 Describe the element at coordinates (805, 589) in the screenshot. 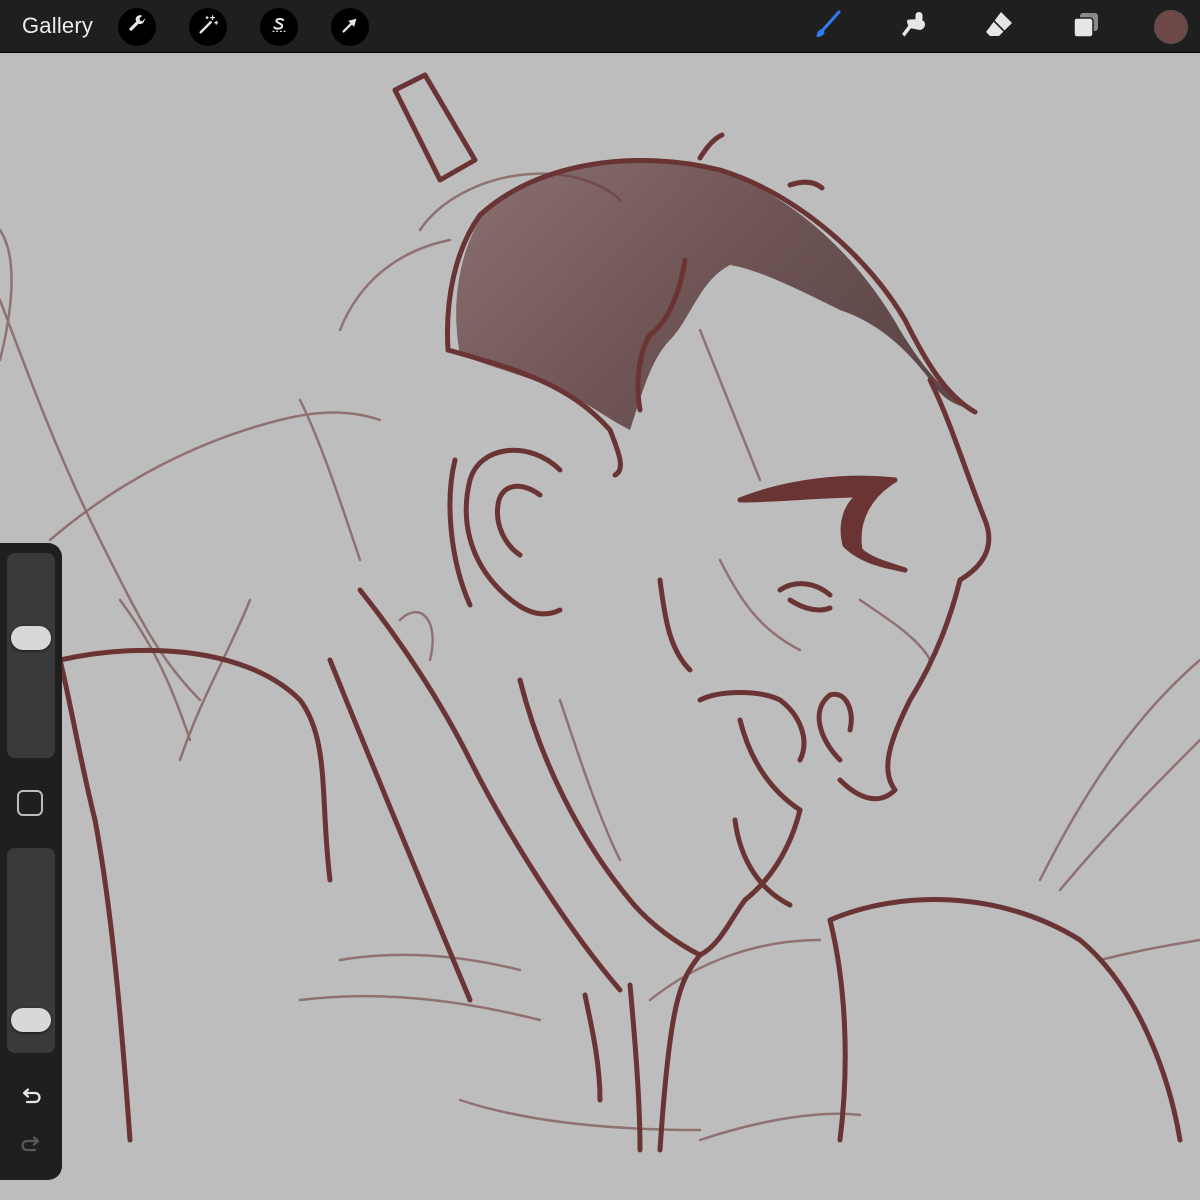

I see `eye-stroke` at that location.